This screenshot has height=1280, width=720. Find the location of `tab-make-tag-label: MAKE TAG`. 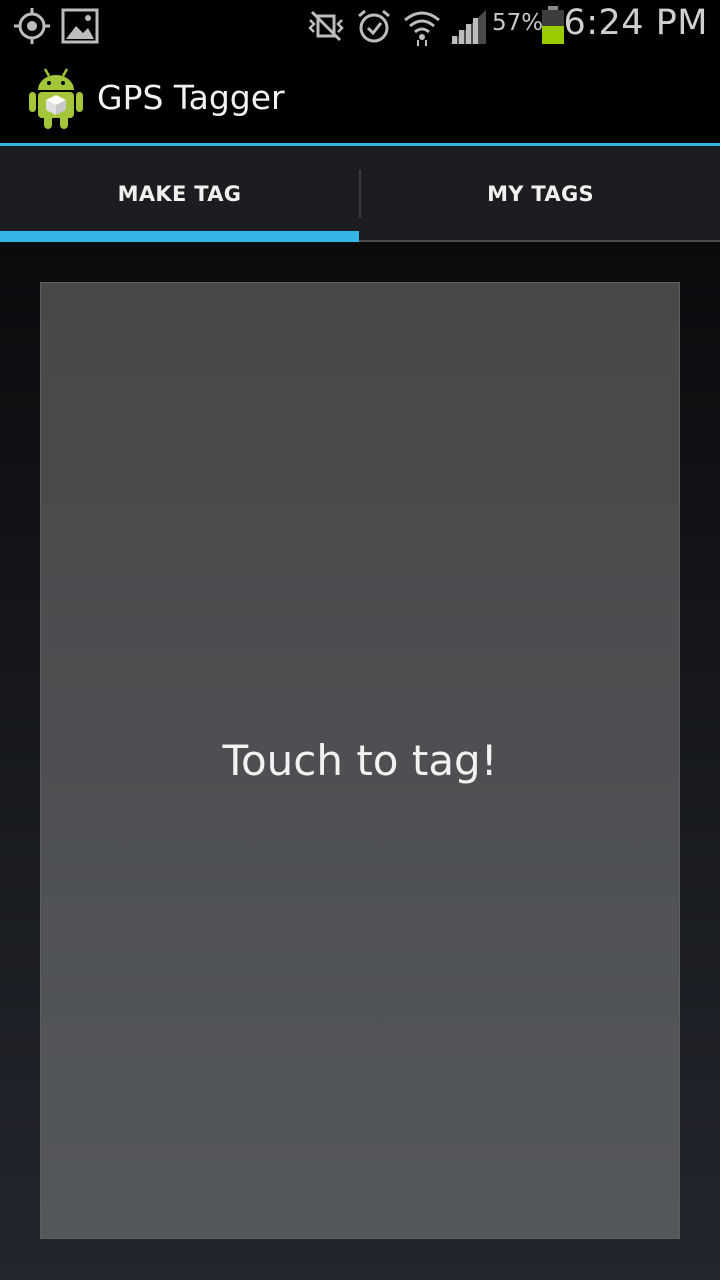

tab-make-tag-label: MAKE TAG is located at coordinates (179, 194).